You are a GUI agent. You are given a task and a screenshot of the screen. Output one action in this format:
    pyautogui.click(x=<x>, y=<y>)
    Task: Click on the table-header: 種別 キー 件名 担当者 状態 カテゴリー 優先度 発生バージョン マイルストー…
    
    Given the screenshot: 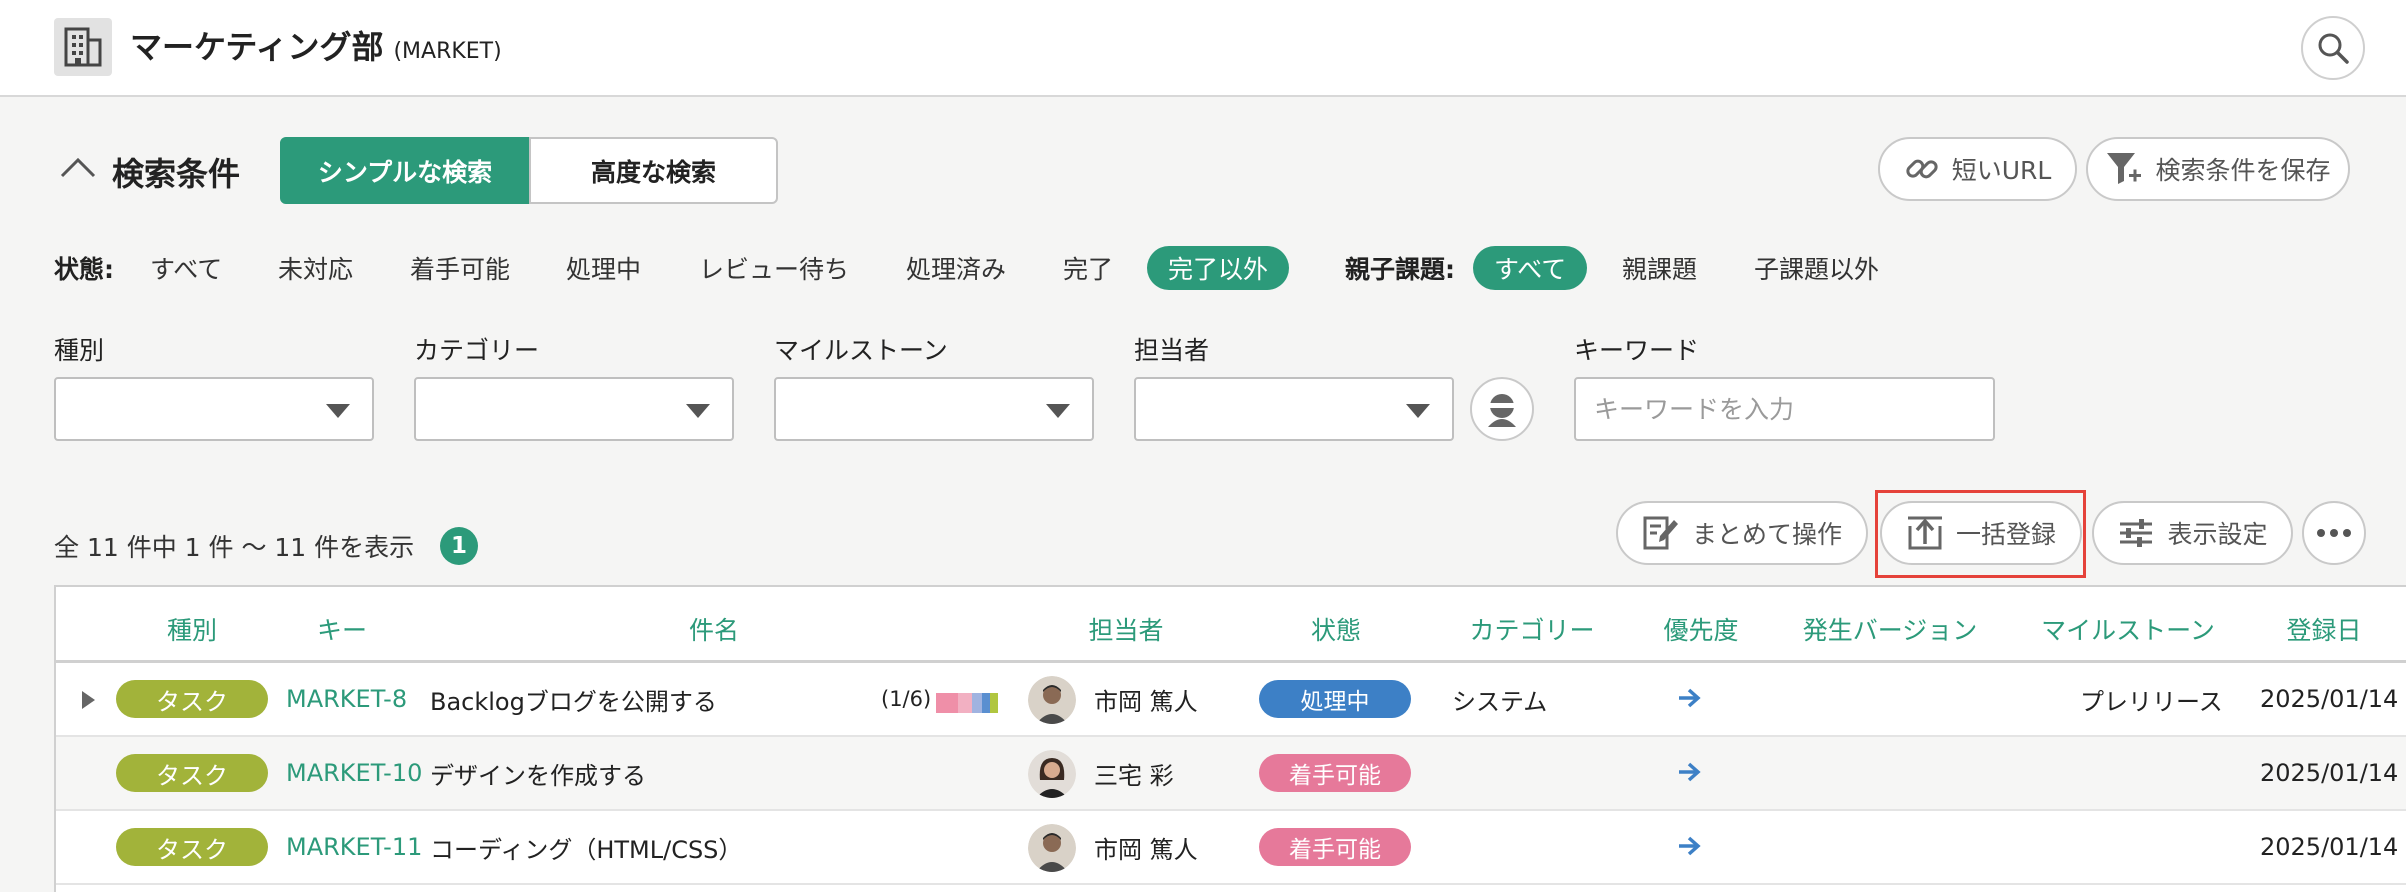 What is the action you would take?
    pyautogui.click(x=1231, y=625)
    